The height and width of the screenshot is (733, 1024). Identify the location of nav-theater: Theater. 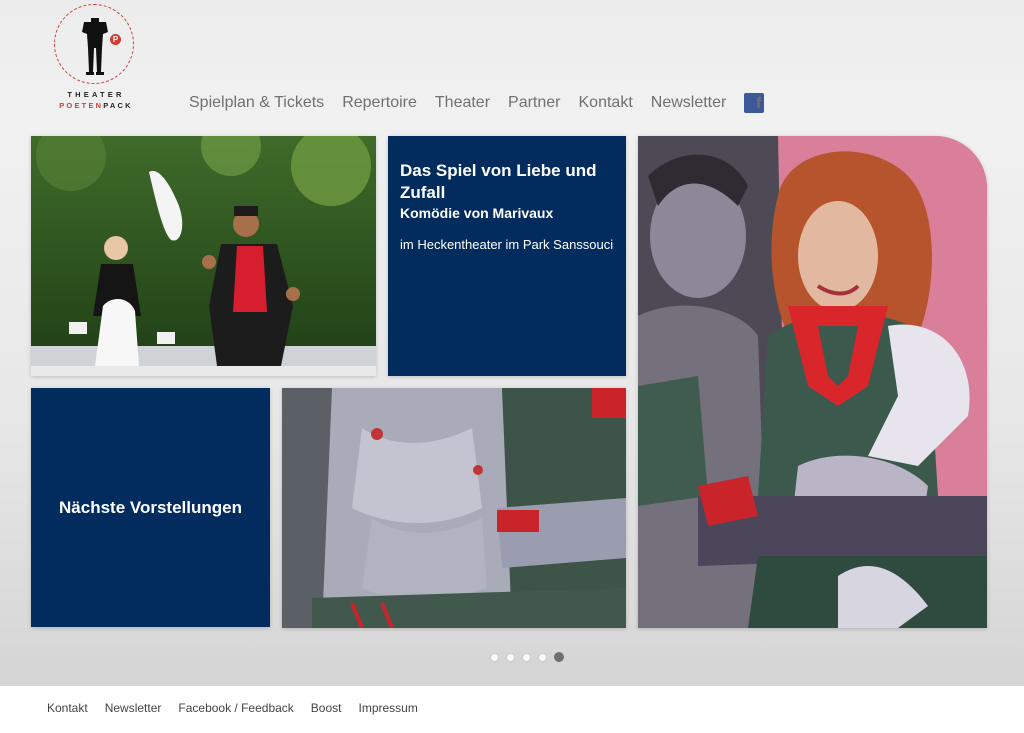
(462, 103).